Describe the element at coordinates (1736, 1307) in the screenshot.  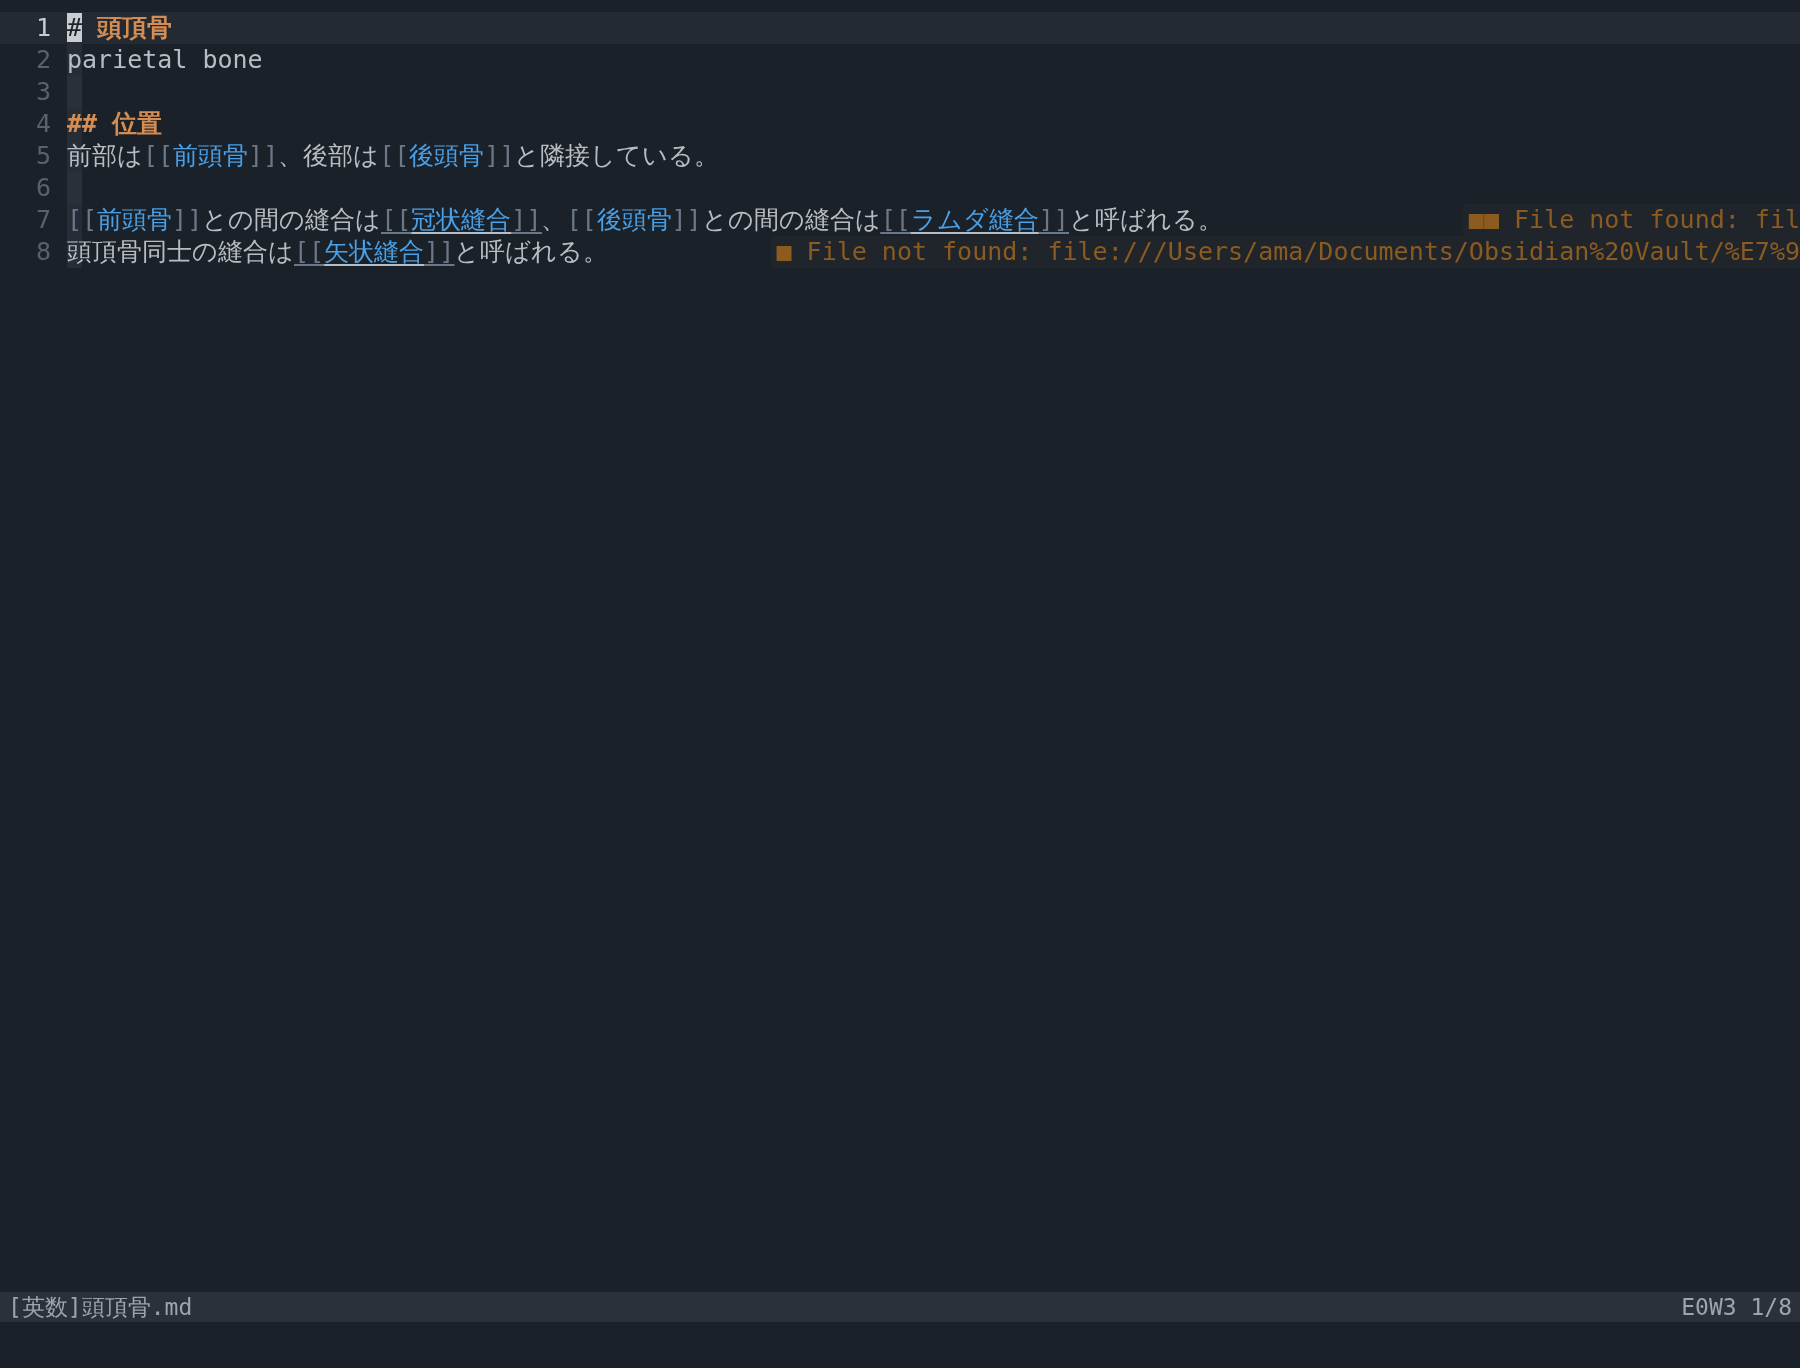
I see `status-info: E0W3 1/8` at that location.